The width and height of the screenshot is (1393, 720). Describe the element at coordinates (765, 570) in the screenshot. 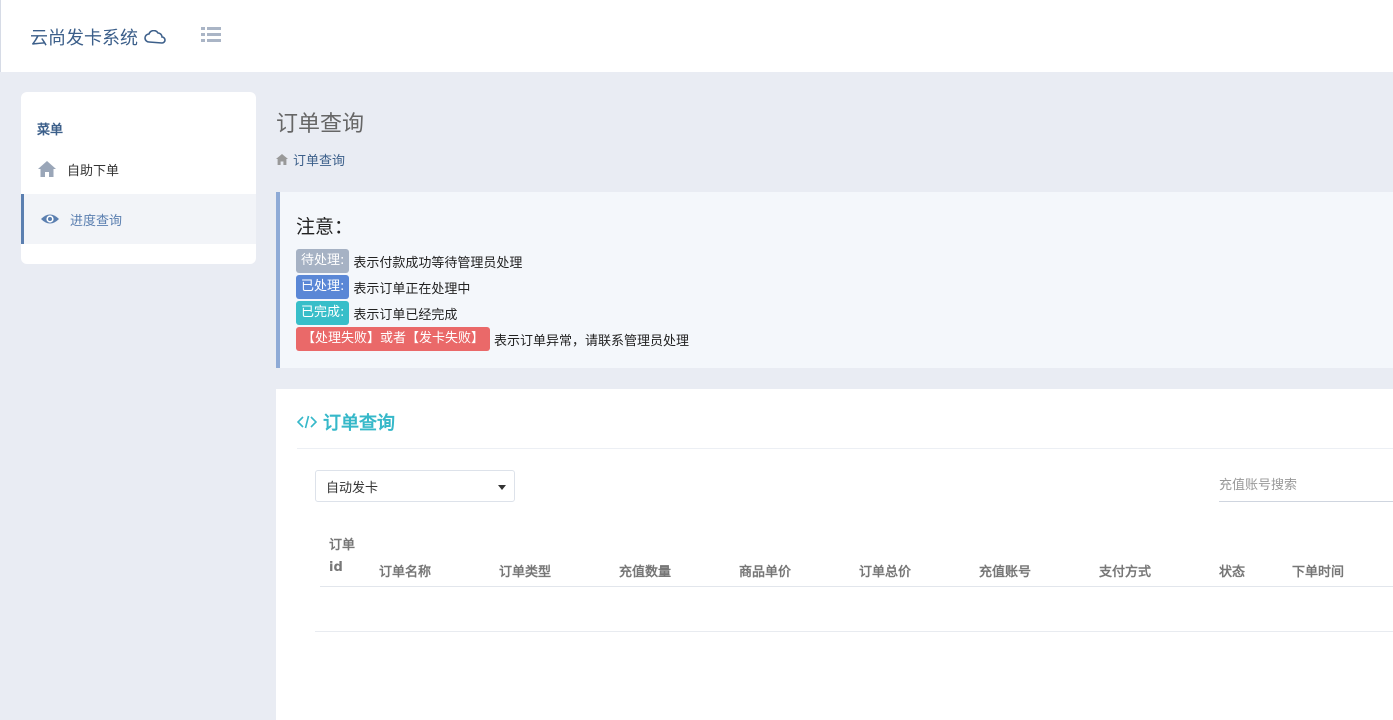

I see `column-header-unit-price: 商品单价` at that location.